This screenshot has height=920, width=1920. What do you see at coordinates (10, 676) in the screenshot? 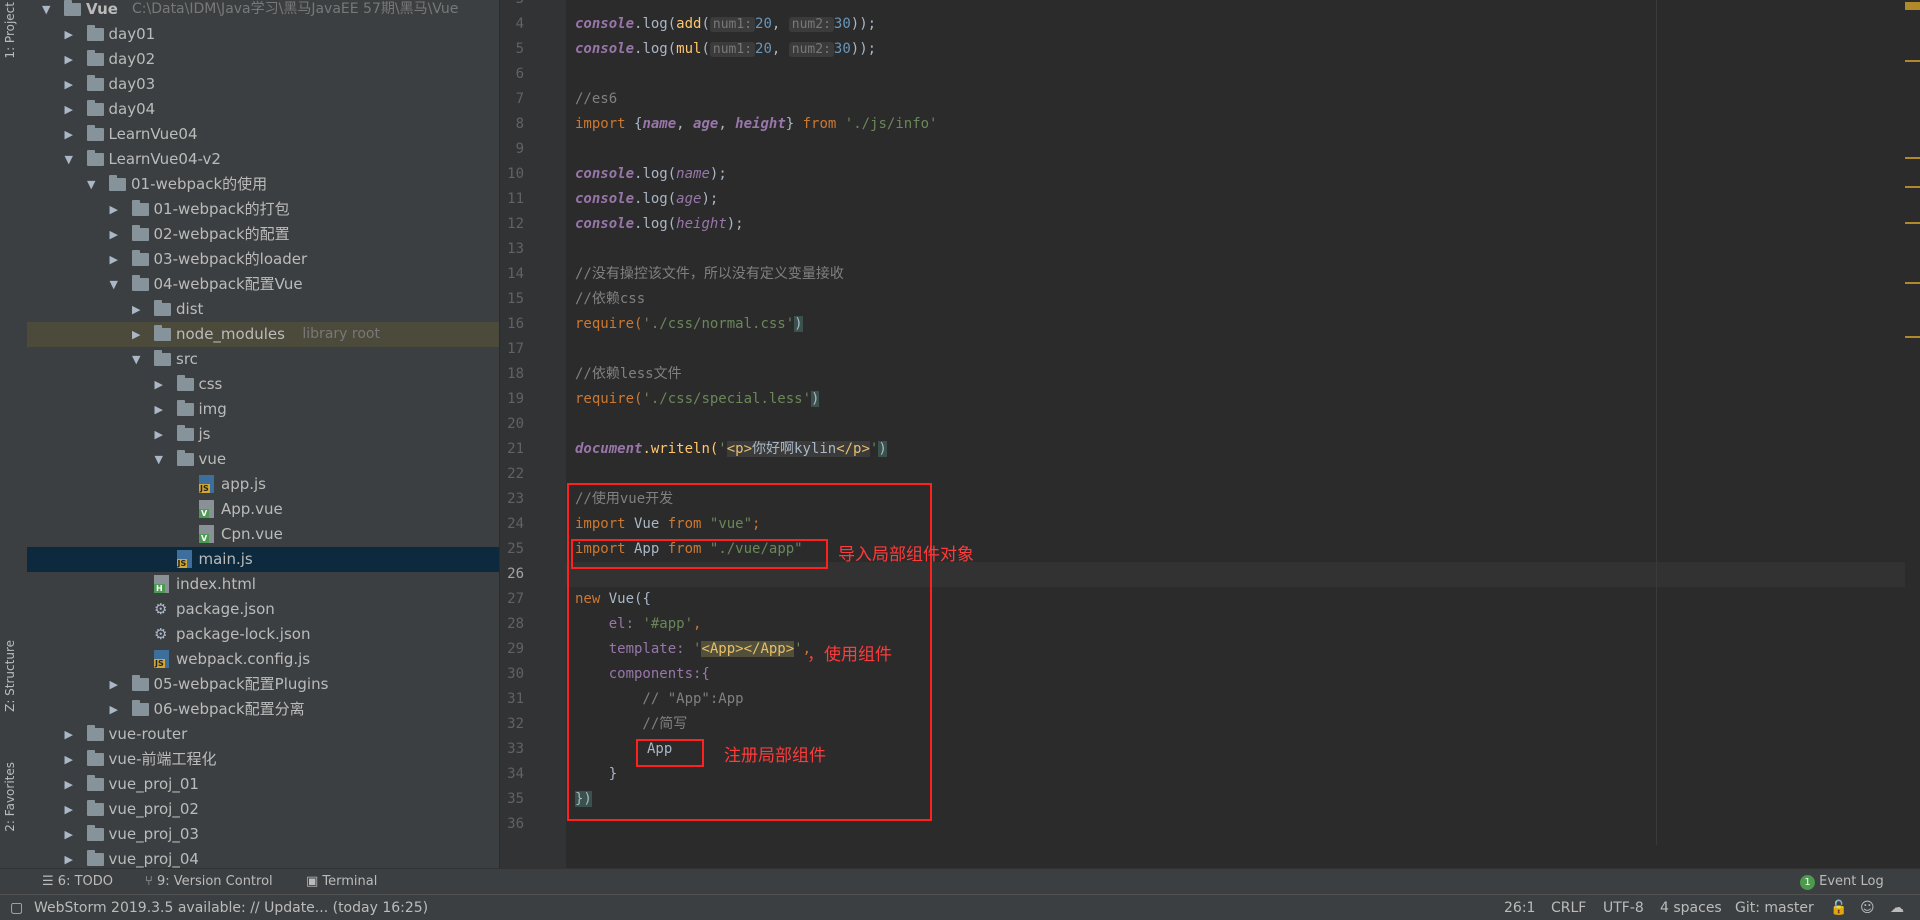
I see `structure-tool-tab: Z: Structure` at bounding box center [10, 676].